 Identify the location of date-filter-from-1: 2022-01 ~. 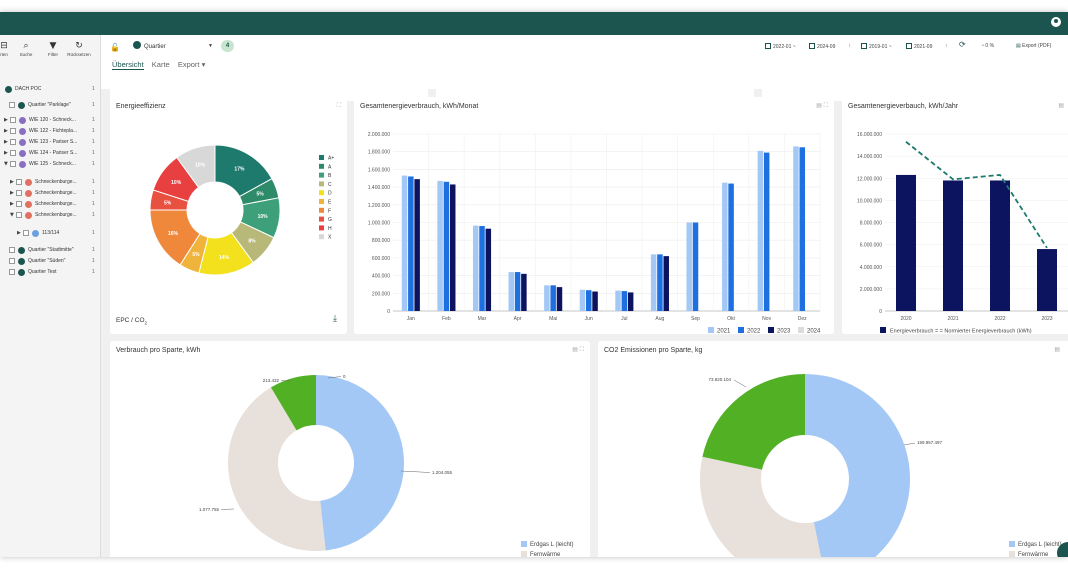
(780, 46).